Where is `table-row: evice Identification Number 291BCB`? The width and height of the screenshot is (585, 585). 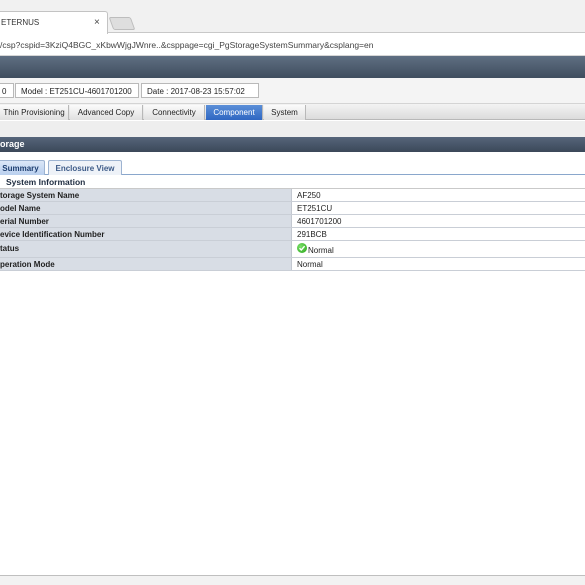
table-row: evice Identification Number 291BCB is located at coordinates (292, 234).